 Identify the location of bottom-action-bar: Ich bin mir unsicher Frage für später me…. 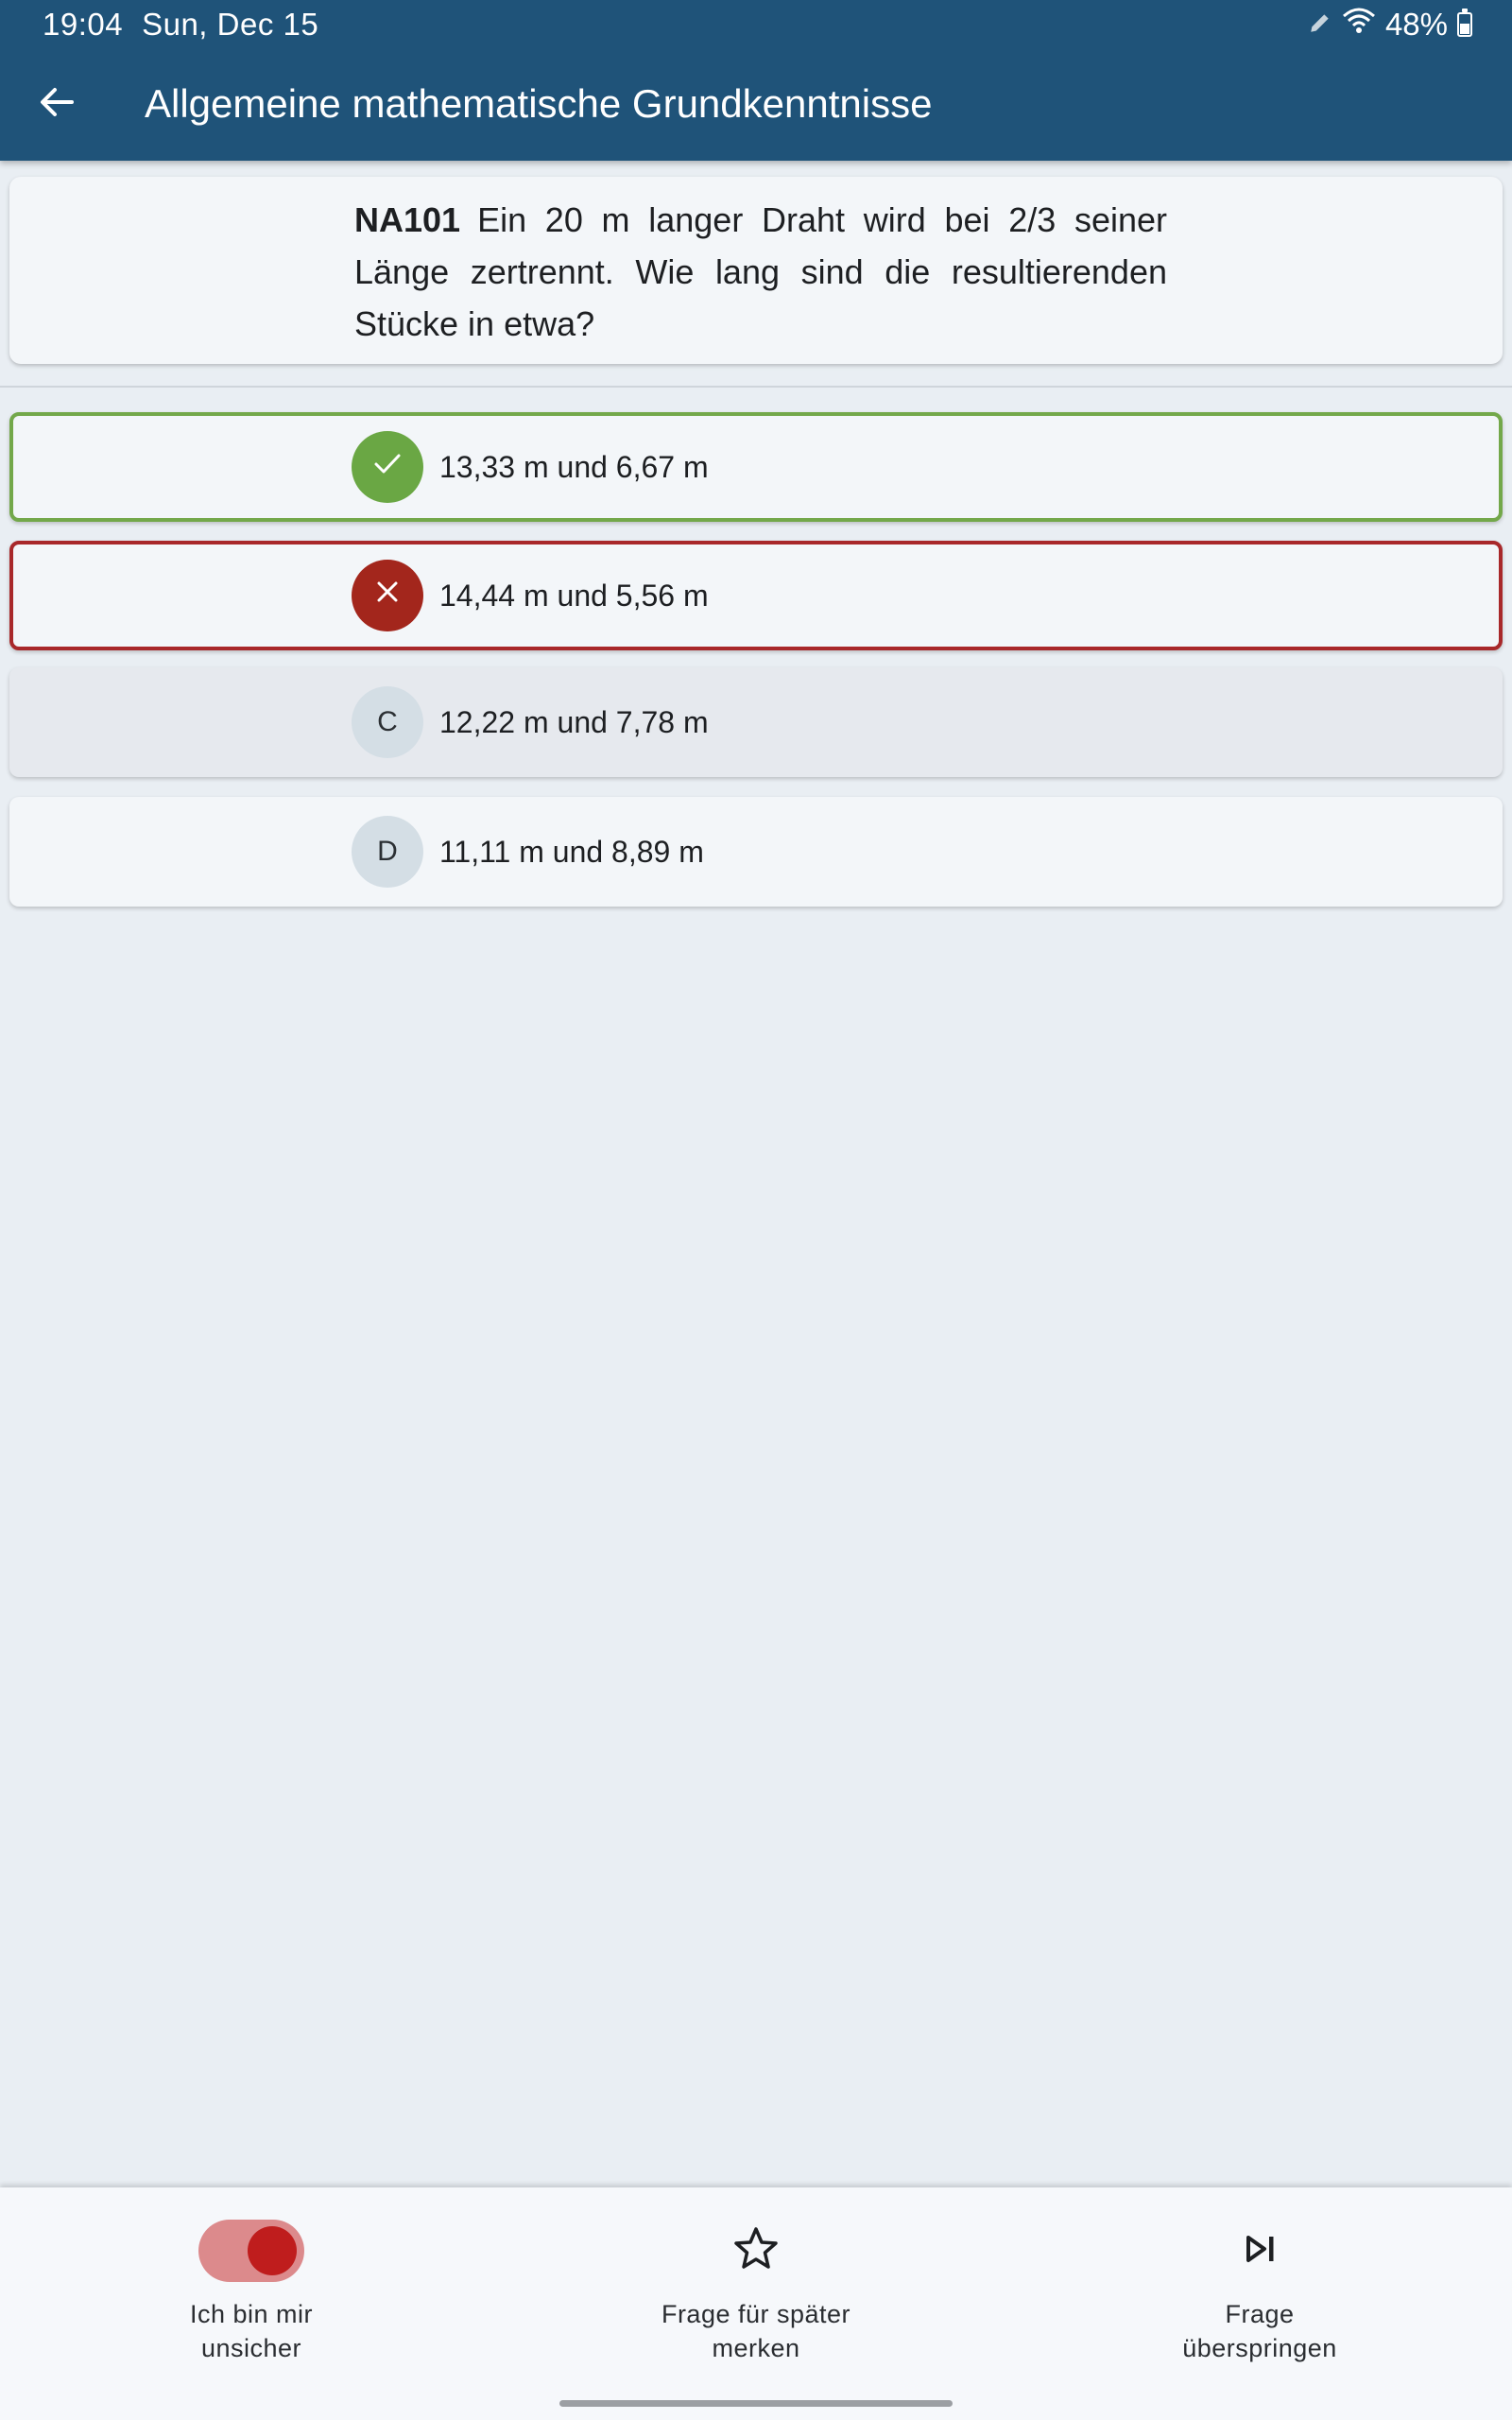
(756, 2303).